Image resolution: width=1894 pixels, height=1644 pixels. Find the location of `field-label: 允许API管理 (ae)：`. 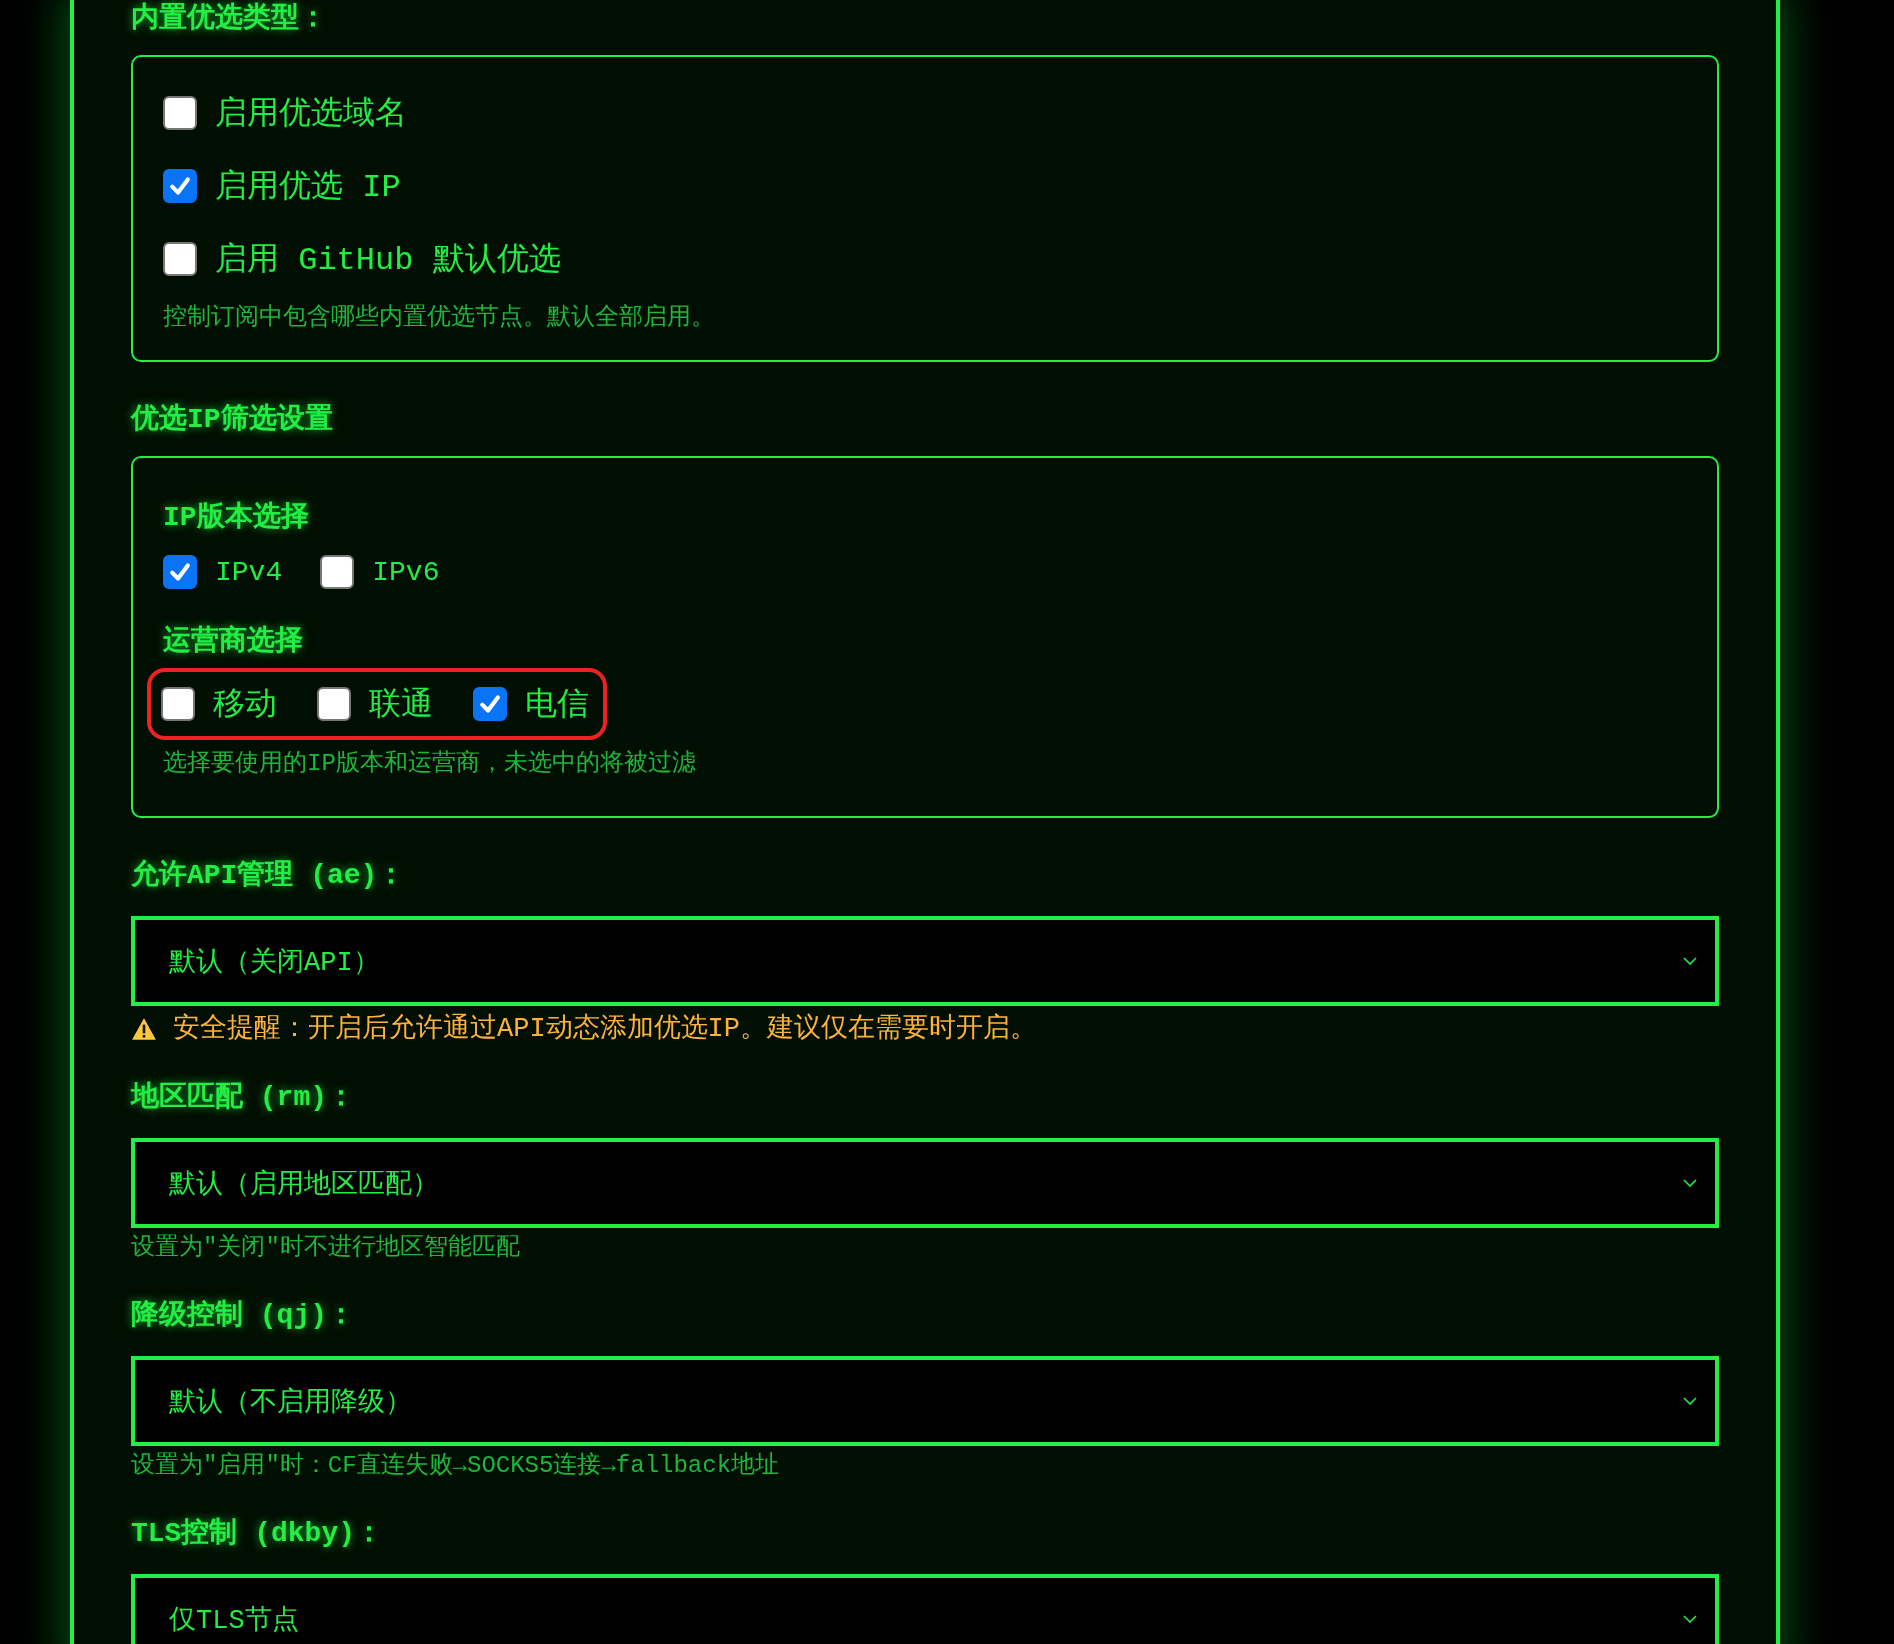

field-label: 允许API管理 (ae)： is located at coordinates (269, 875).